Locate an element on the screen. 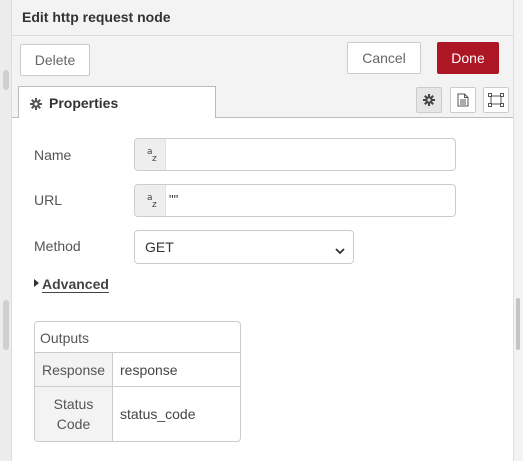 This screenshot has width=523, height=461. url-value: "" is located at coordinates (174, 199).